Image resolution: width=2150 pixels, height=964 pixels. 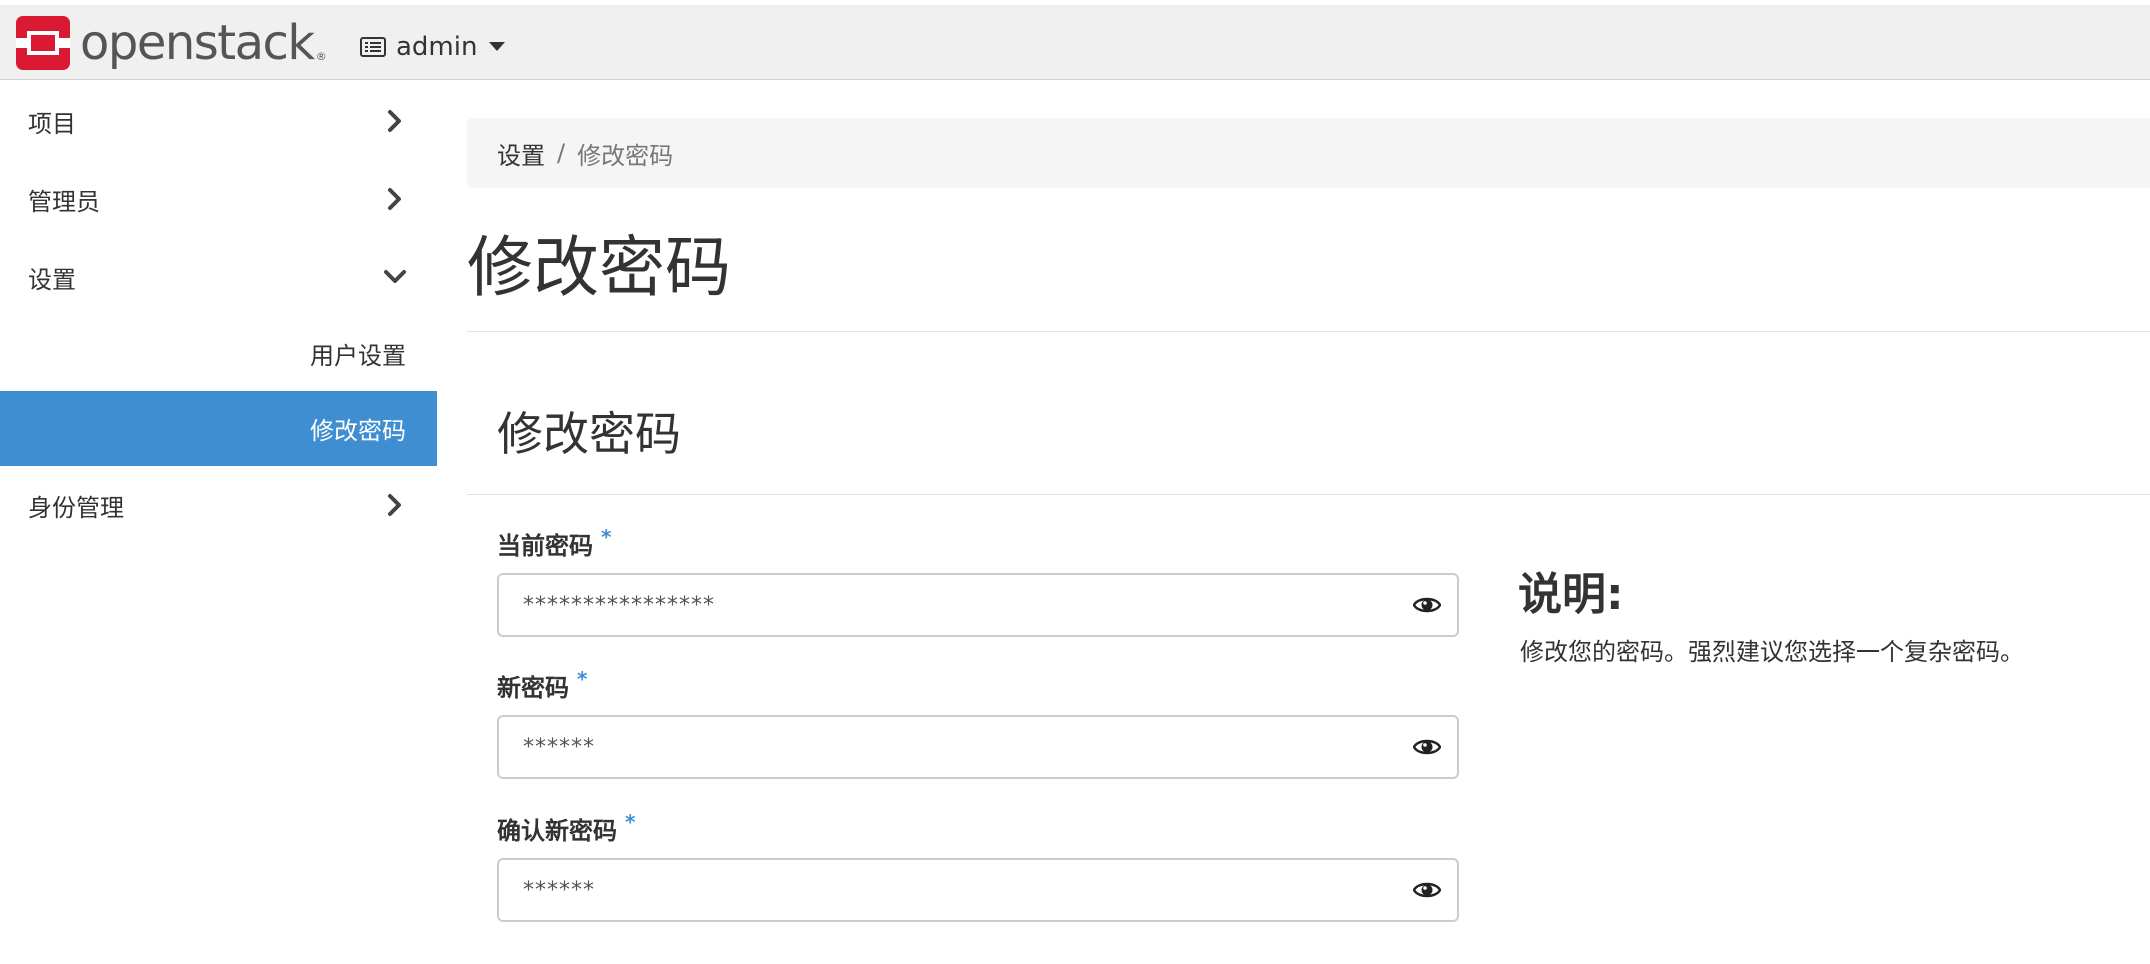 What do you see at coordinates (1308, 494) in the screenshot?
I see `form-header-divider` at bounding box center [1308, 494].